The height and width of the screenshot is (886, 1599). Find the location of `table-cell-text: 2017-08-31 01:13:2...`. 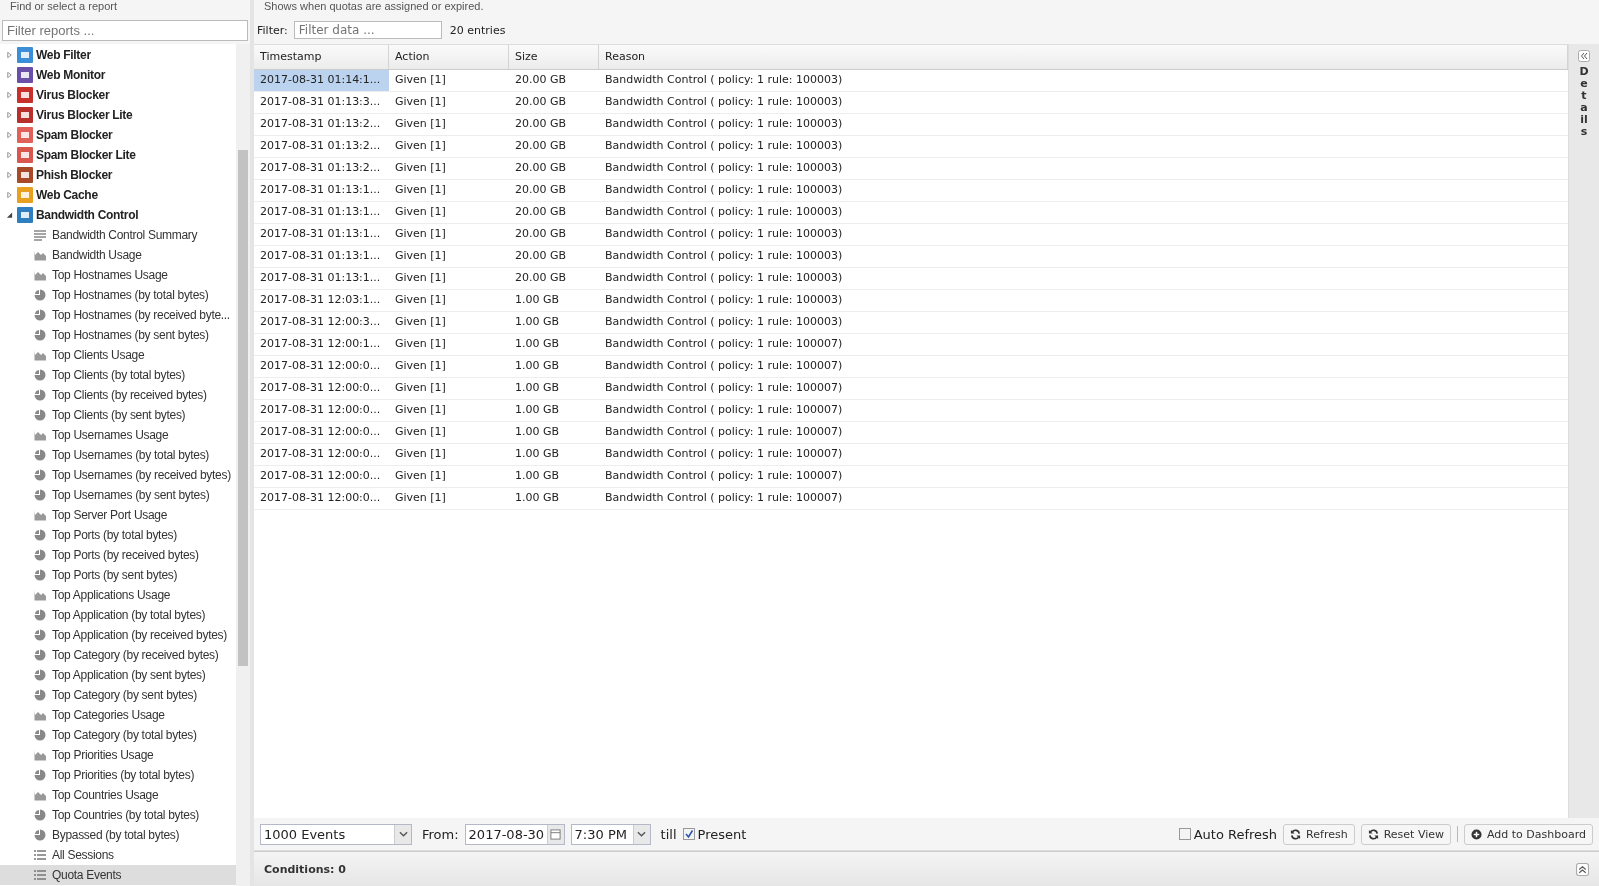

table-cell-text: 2017-08-31 01:13:2... is located at coordinates (320, 168).